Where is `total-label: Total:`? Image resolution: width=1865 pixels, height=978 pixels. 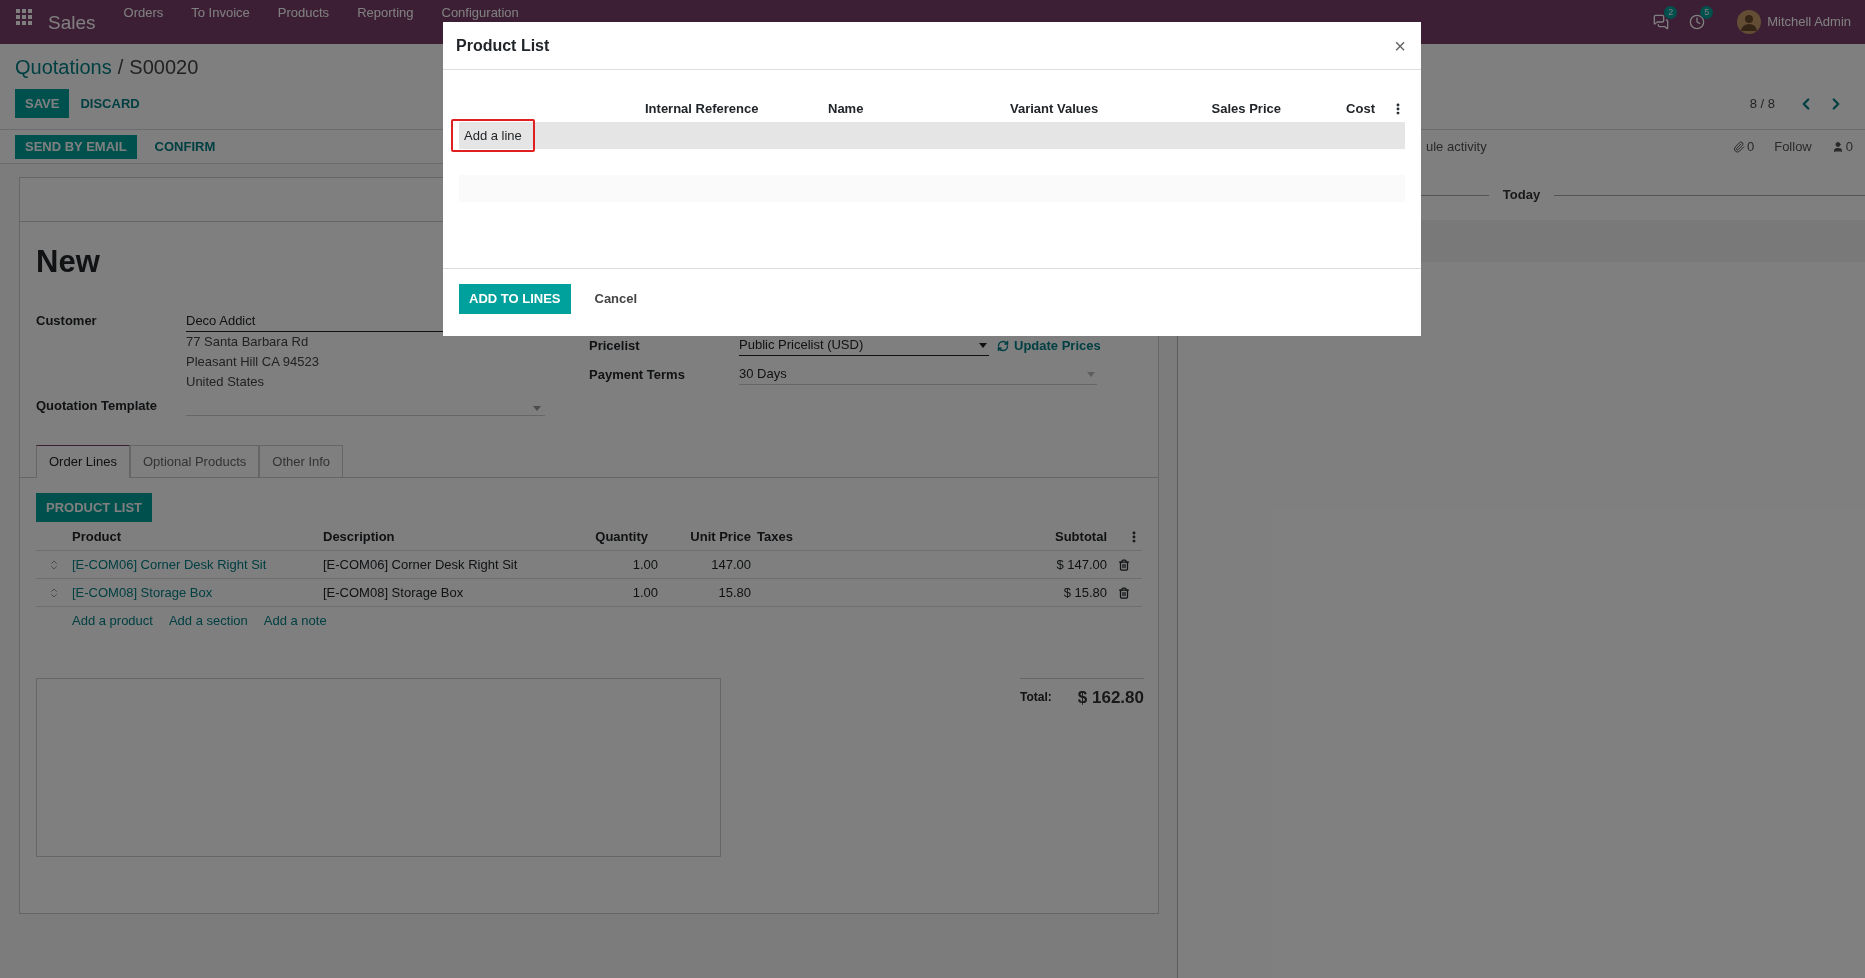
total-label: Total: is located at coordinates (1036, 697).